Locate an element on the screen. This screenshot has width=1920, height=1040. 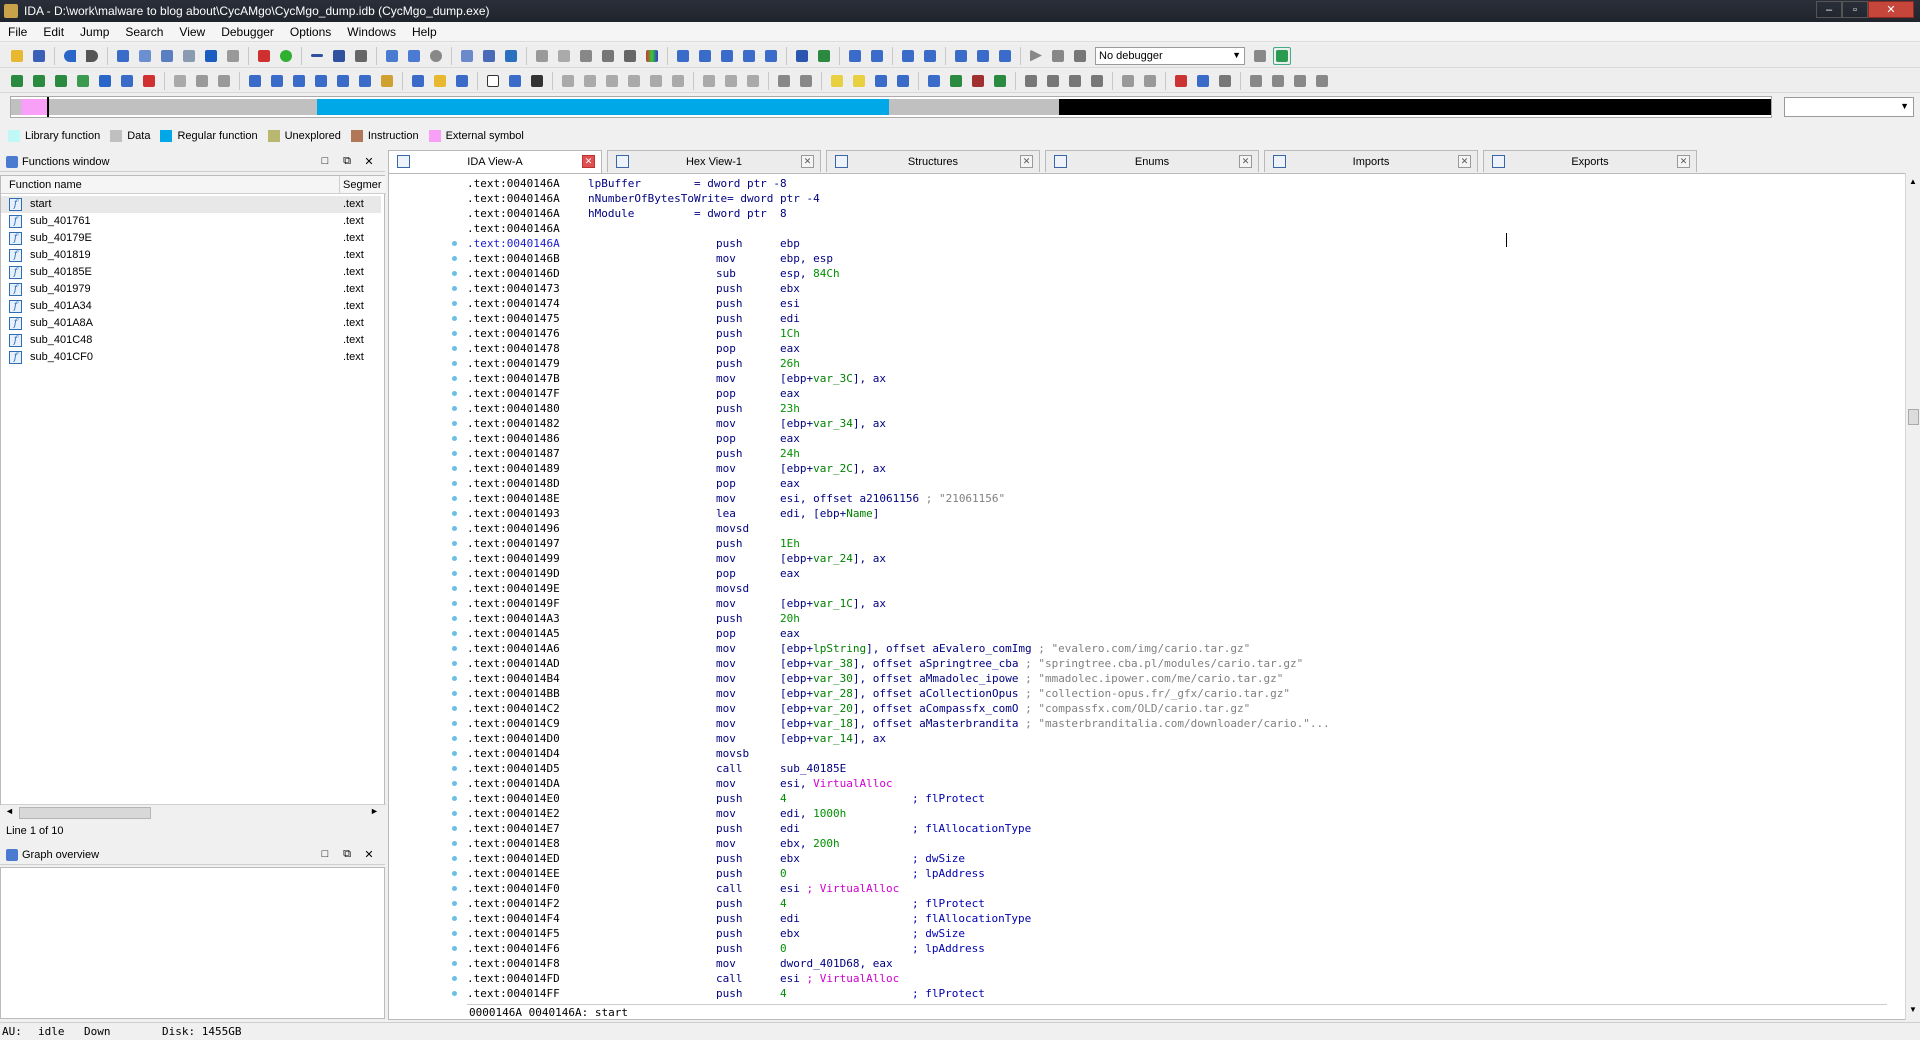
call-graph-icon is located at coordinates (956, 81).